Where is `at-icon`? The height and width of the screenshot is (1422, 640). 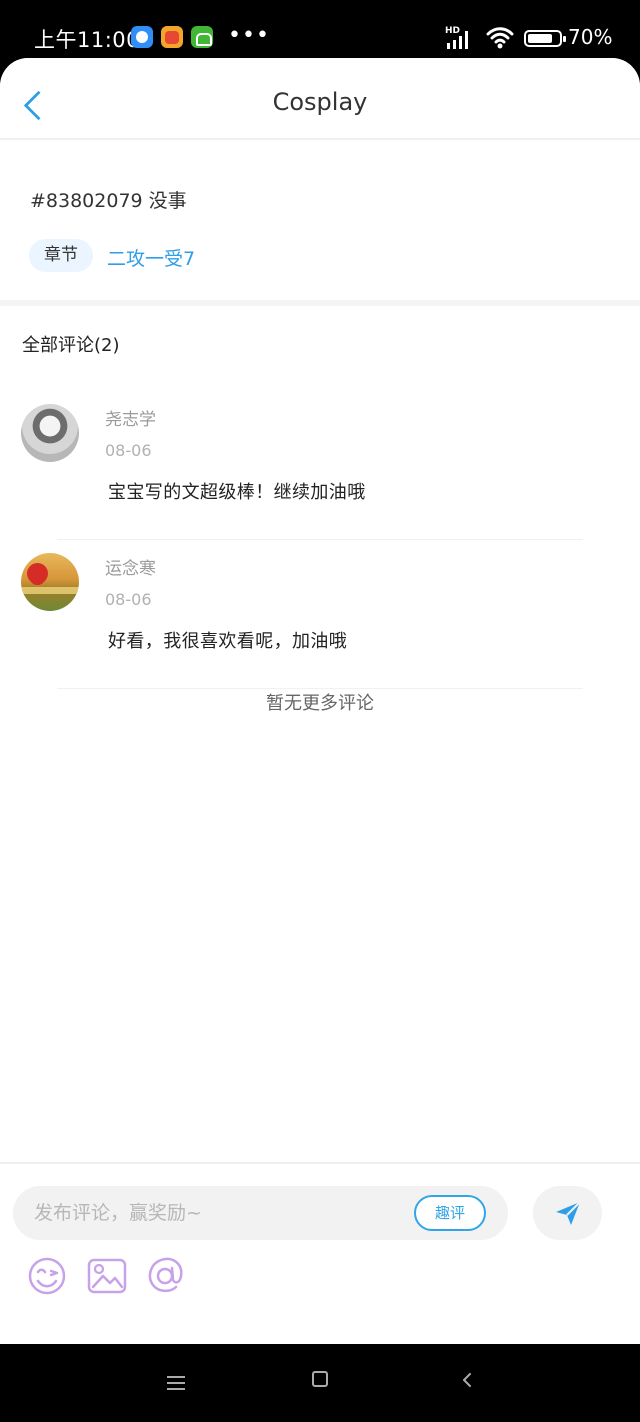 at-icon is located at coordinates (166, 1276).